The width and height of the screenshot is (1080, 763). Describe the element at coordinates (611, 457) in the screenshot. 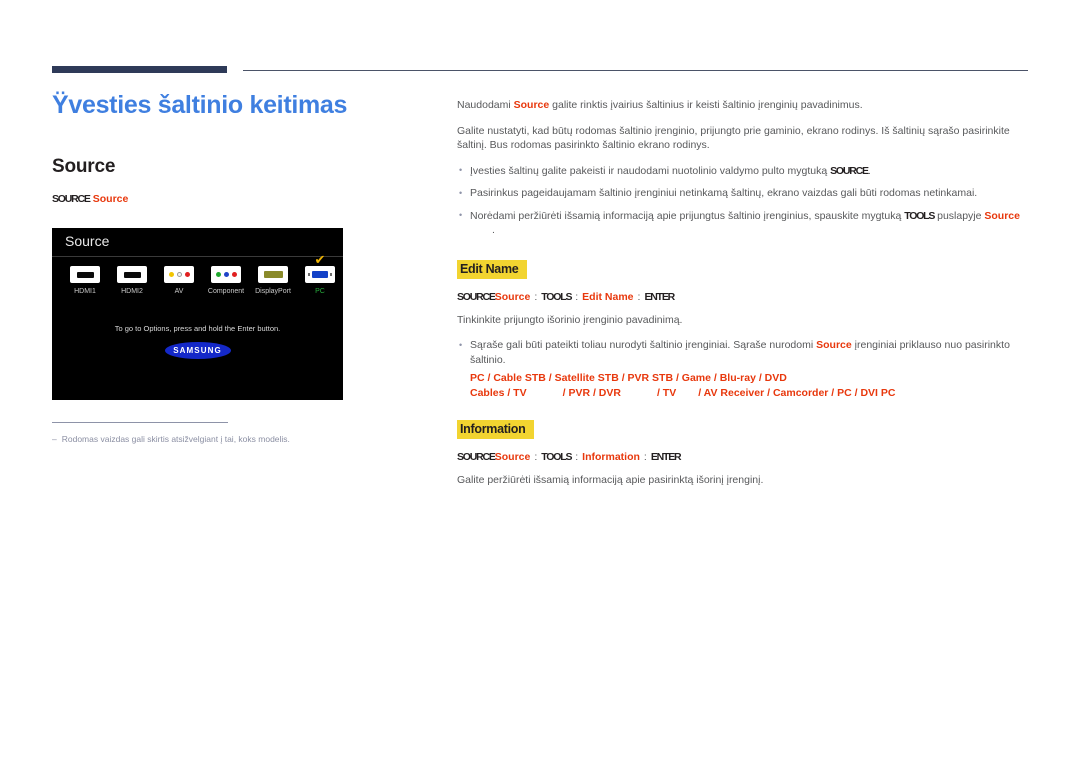

I see `breadcrumb-red-information: Information` at that location.